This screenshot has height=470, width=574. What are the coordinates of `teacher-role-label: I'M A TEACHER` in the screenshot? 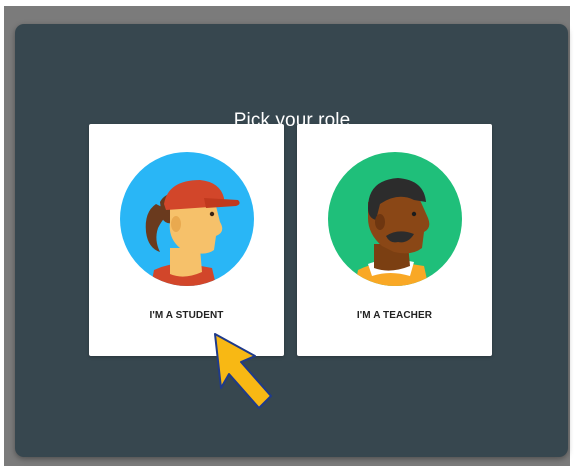 It's located at (394, 315).